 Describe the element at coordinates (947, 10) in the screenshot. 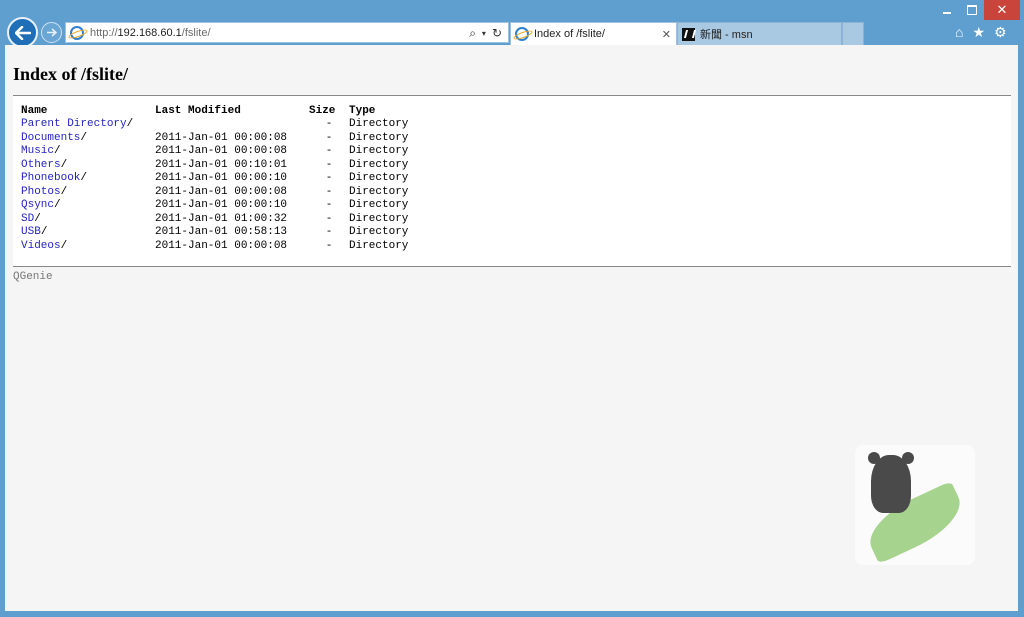

I see `minimize-button` at that location.